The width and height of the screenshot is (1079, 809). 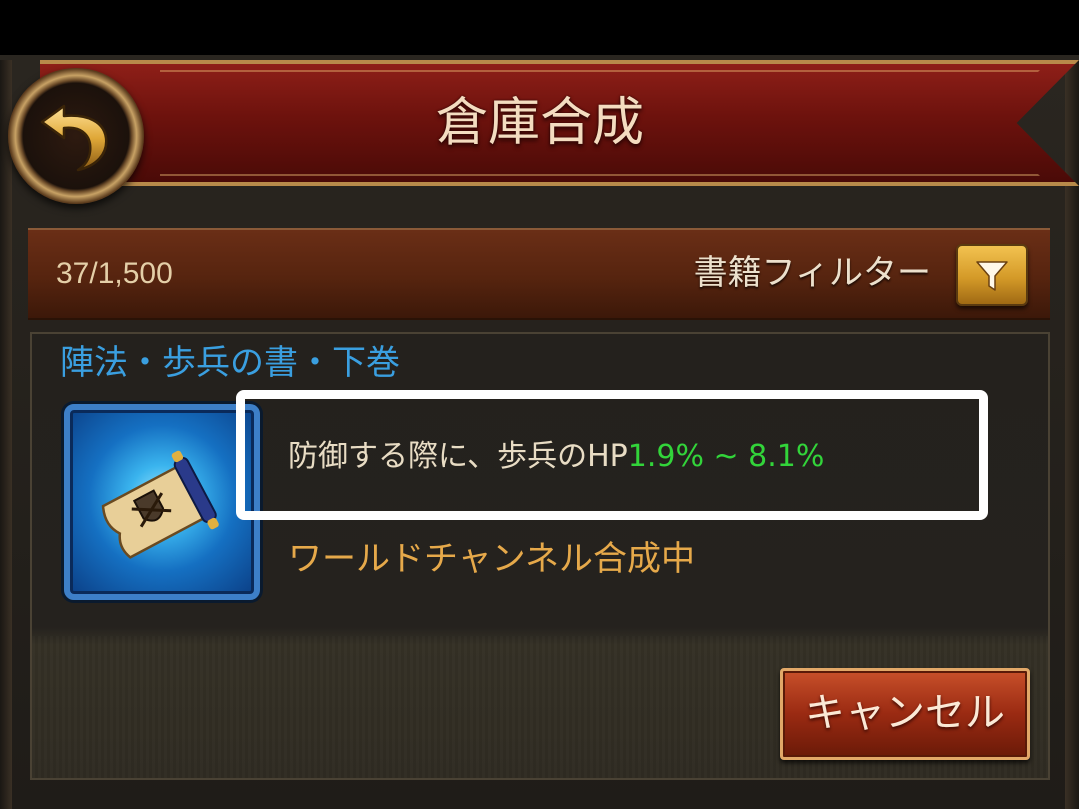 I want to click on capacity-counter: 37/1,500, so click(x=114, y=273).